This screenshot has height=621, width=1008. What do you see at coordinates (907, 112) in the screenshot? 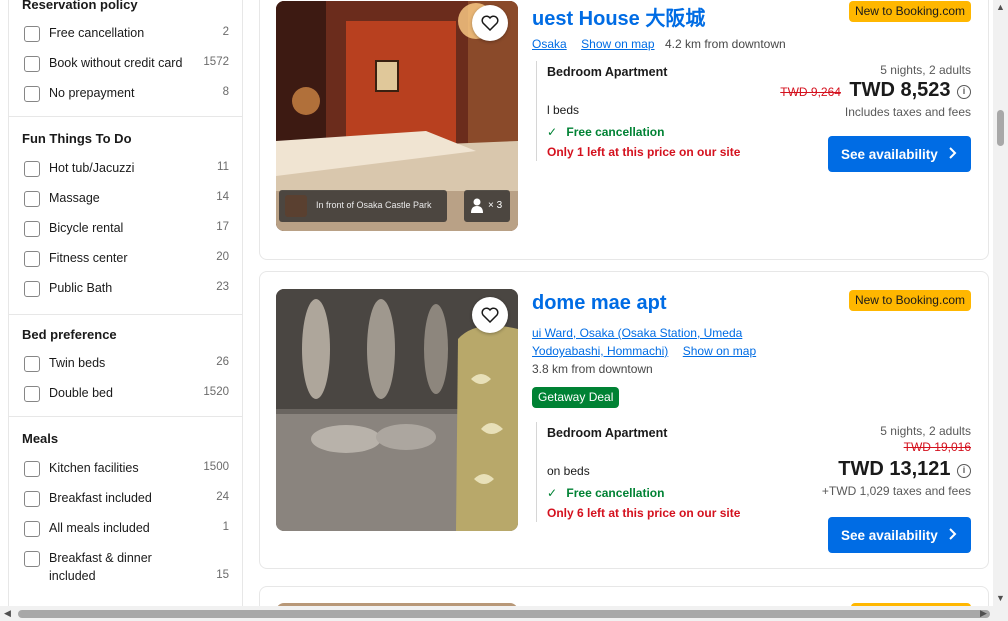
I see `taxes-note: Includes taxes and fees` at bounding box center [907, 112].